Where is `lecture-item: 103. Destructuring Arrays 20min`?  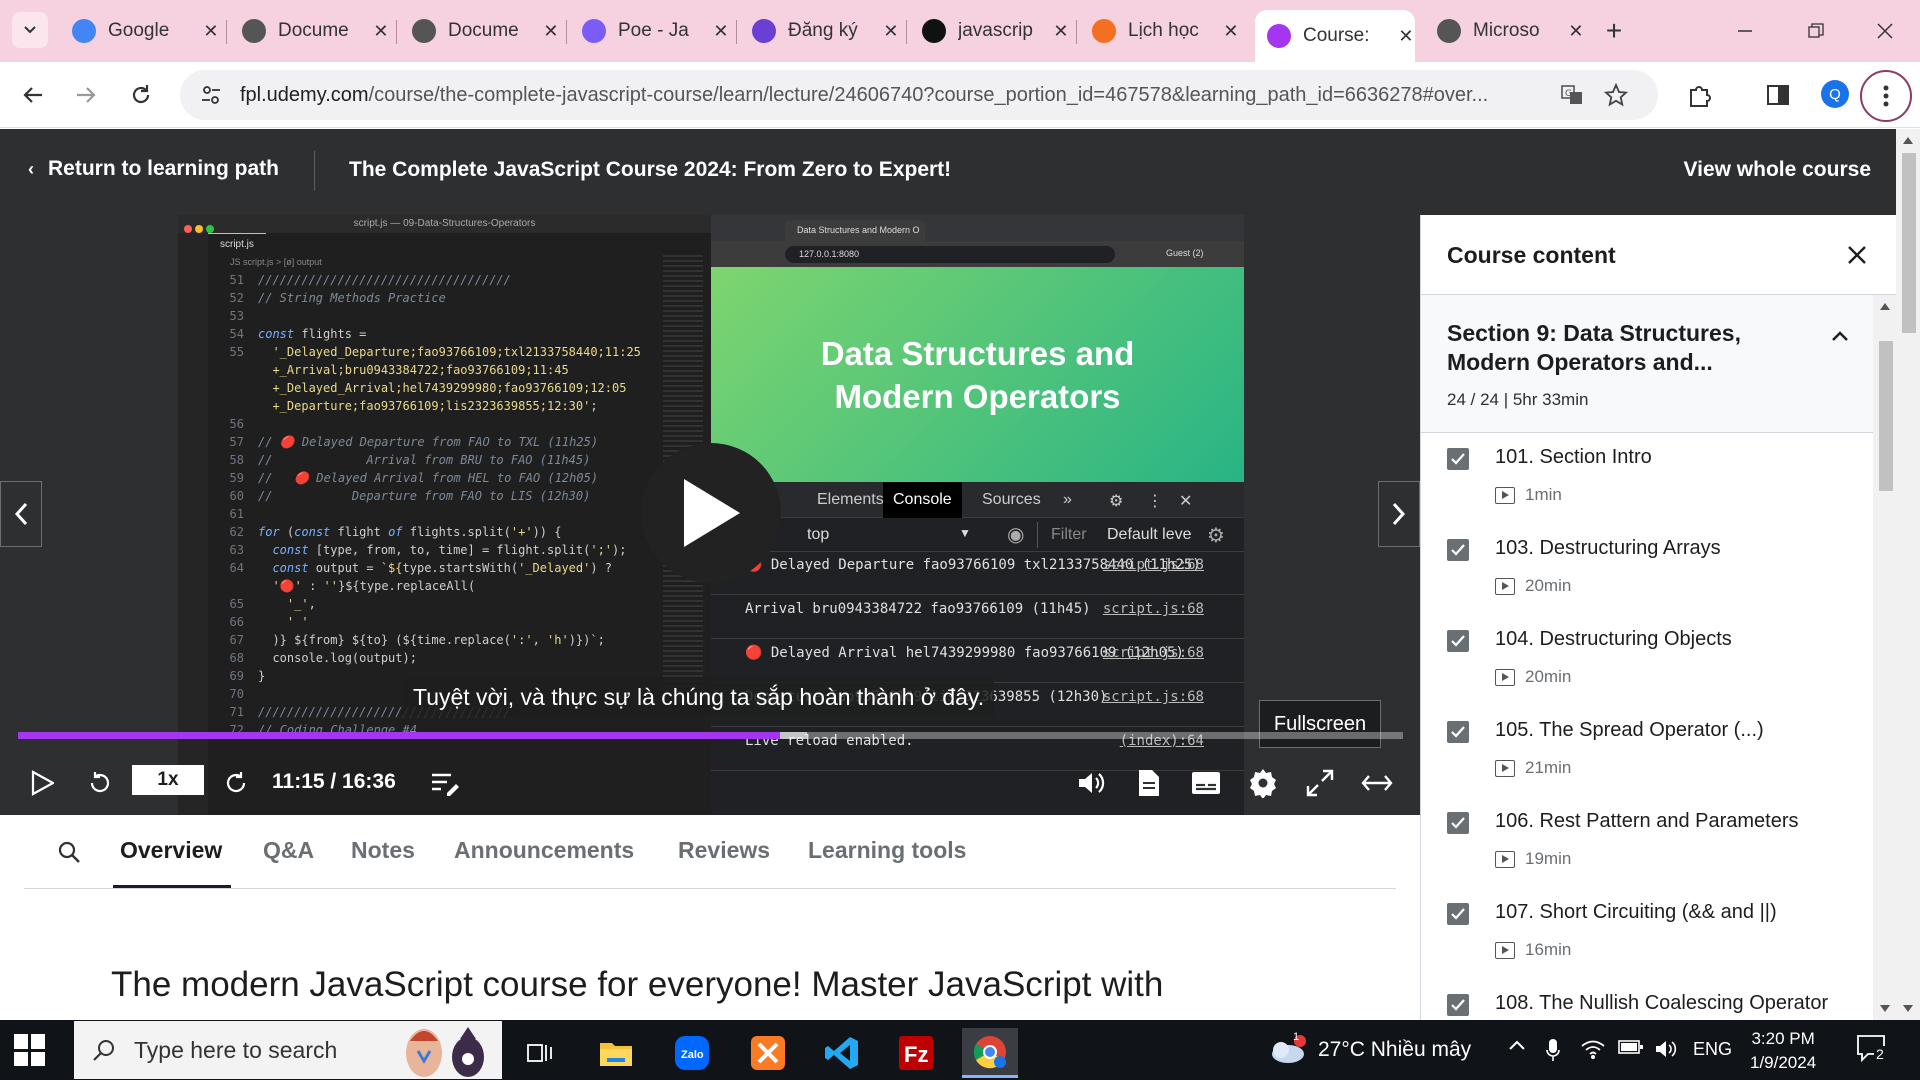 lecture-item: 103. Destructuring Arrays 20min is located at coordinates (1647, 569).